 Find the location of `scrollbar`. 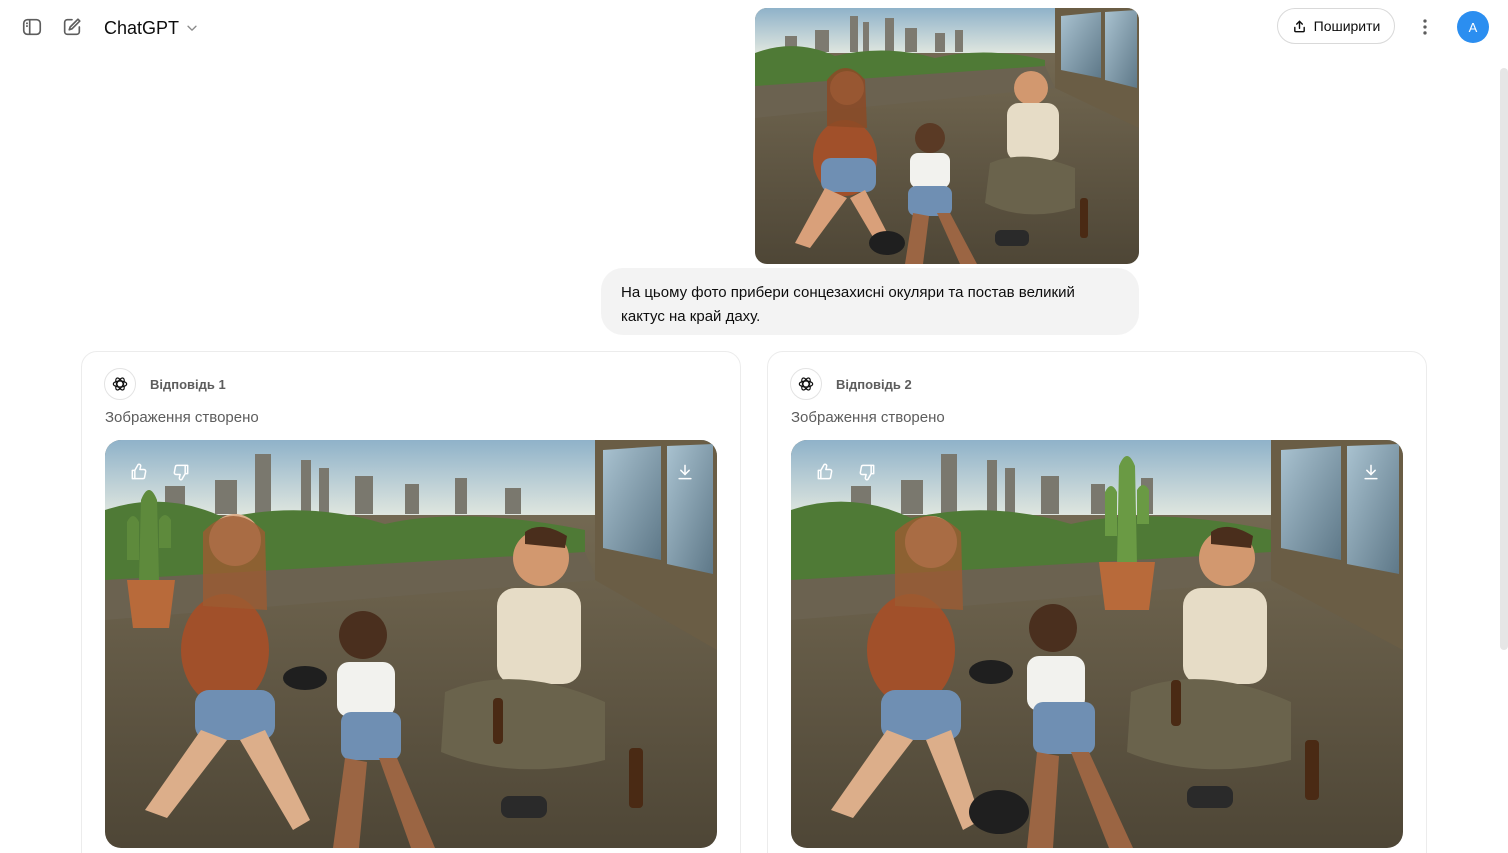

scrollbar is located at coordinates (1504, 359).